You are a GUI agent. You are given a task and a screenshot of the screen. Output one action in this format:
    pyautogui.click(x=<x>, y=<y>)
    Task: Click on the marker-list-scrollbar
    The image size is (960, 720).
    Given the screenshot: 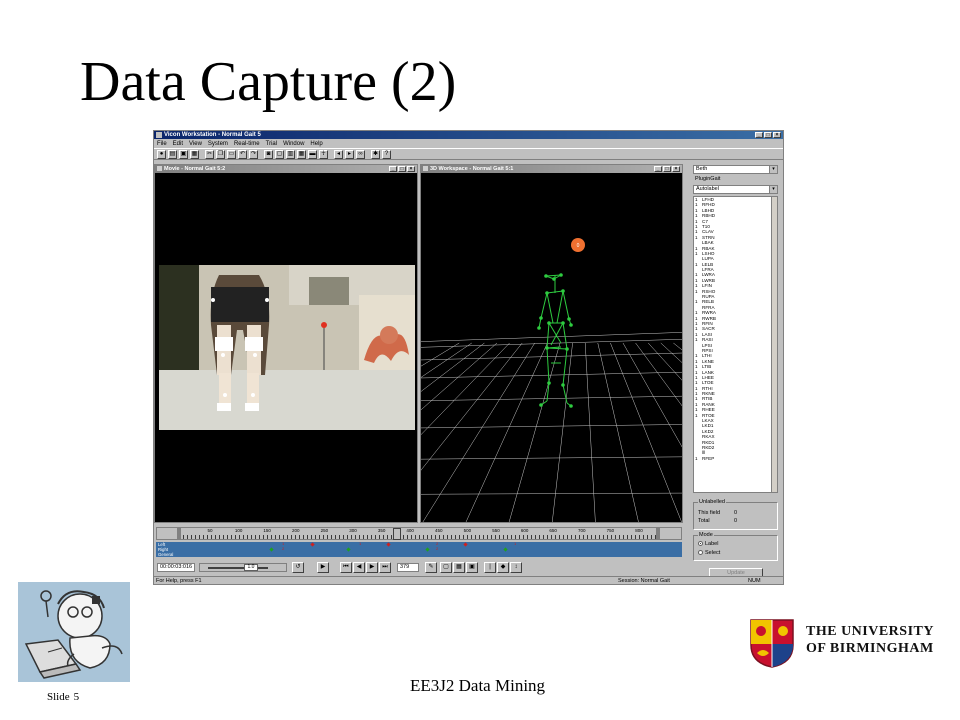 What is the action you would take?
    pyautogui.click(x=774, y=344)
    